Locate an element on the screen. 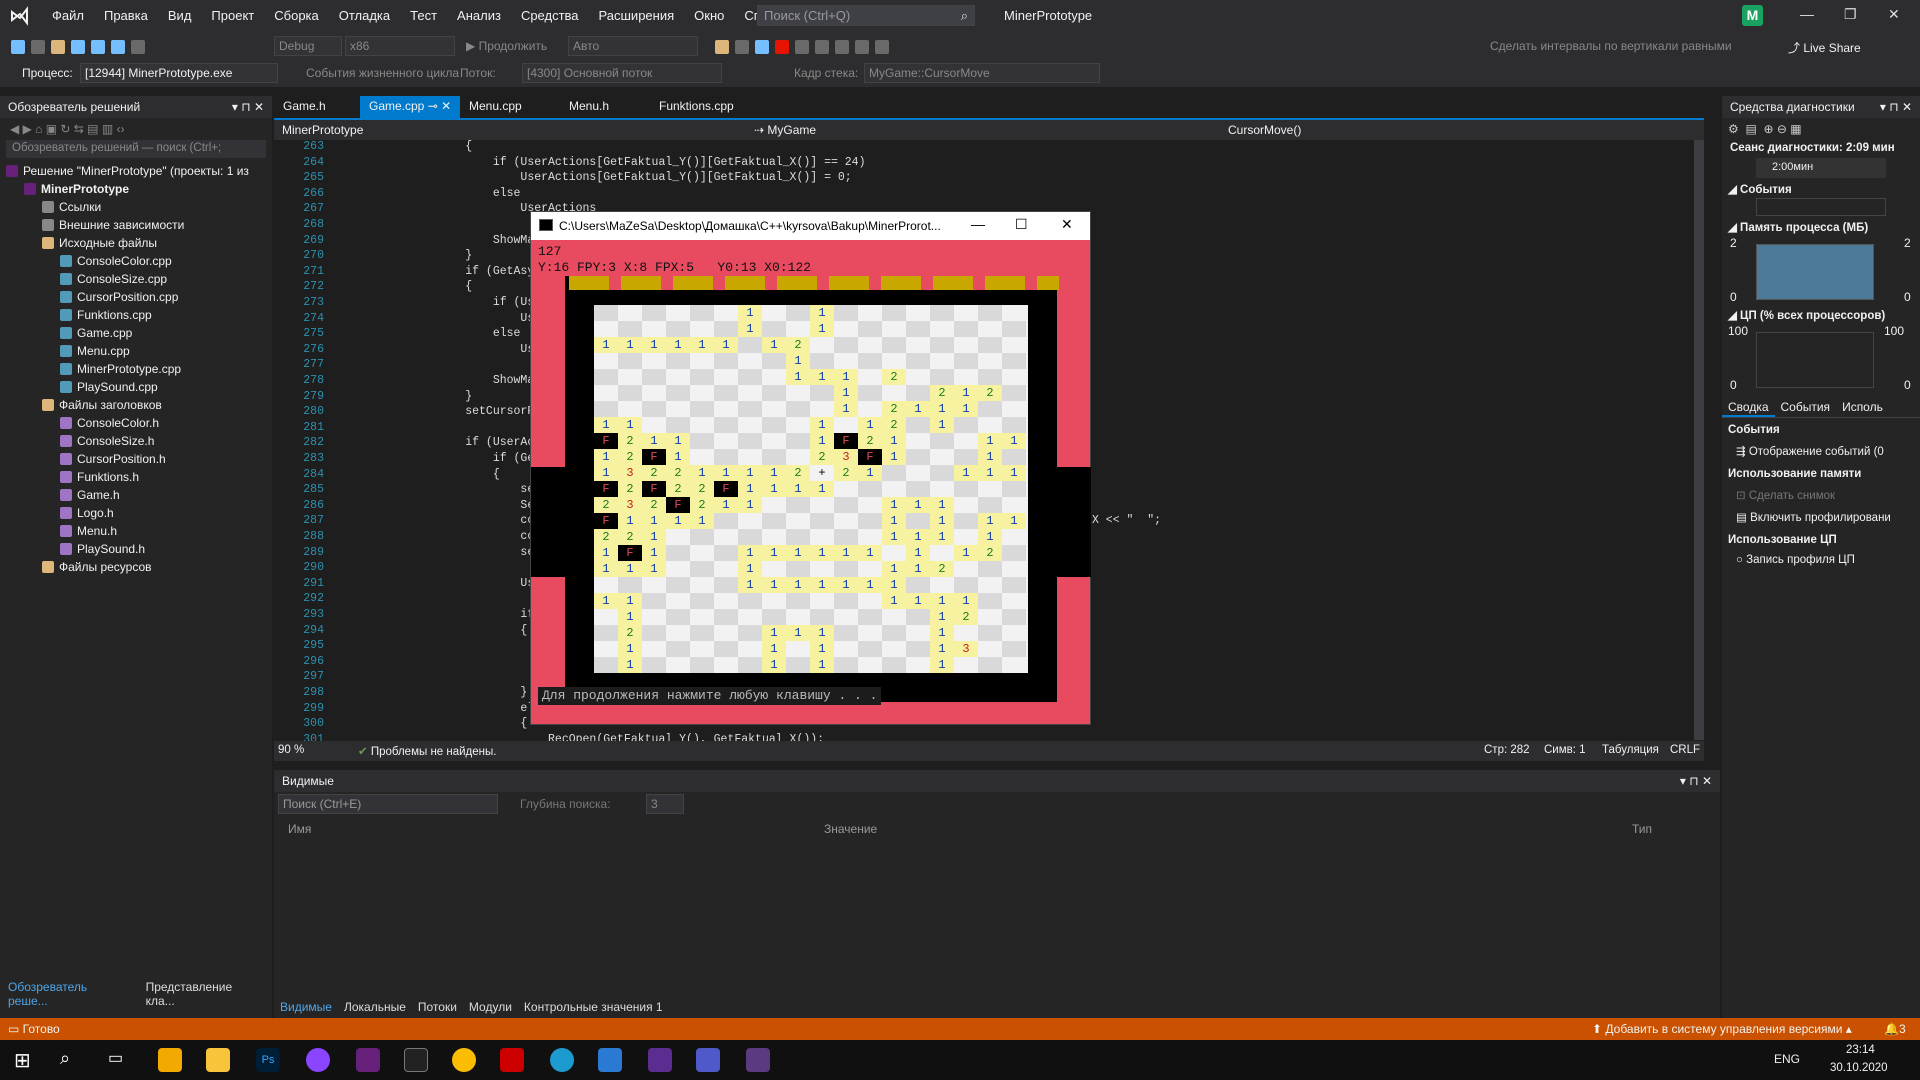 The image size is (1920, 1080). tree-item: ConsoleSize.cpp is located at coordinates (139, 279).